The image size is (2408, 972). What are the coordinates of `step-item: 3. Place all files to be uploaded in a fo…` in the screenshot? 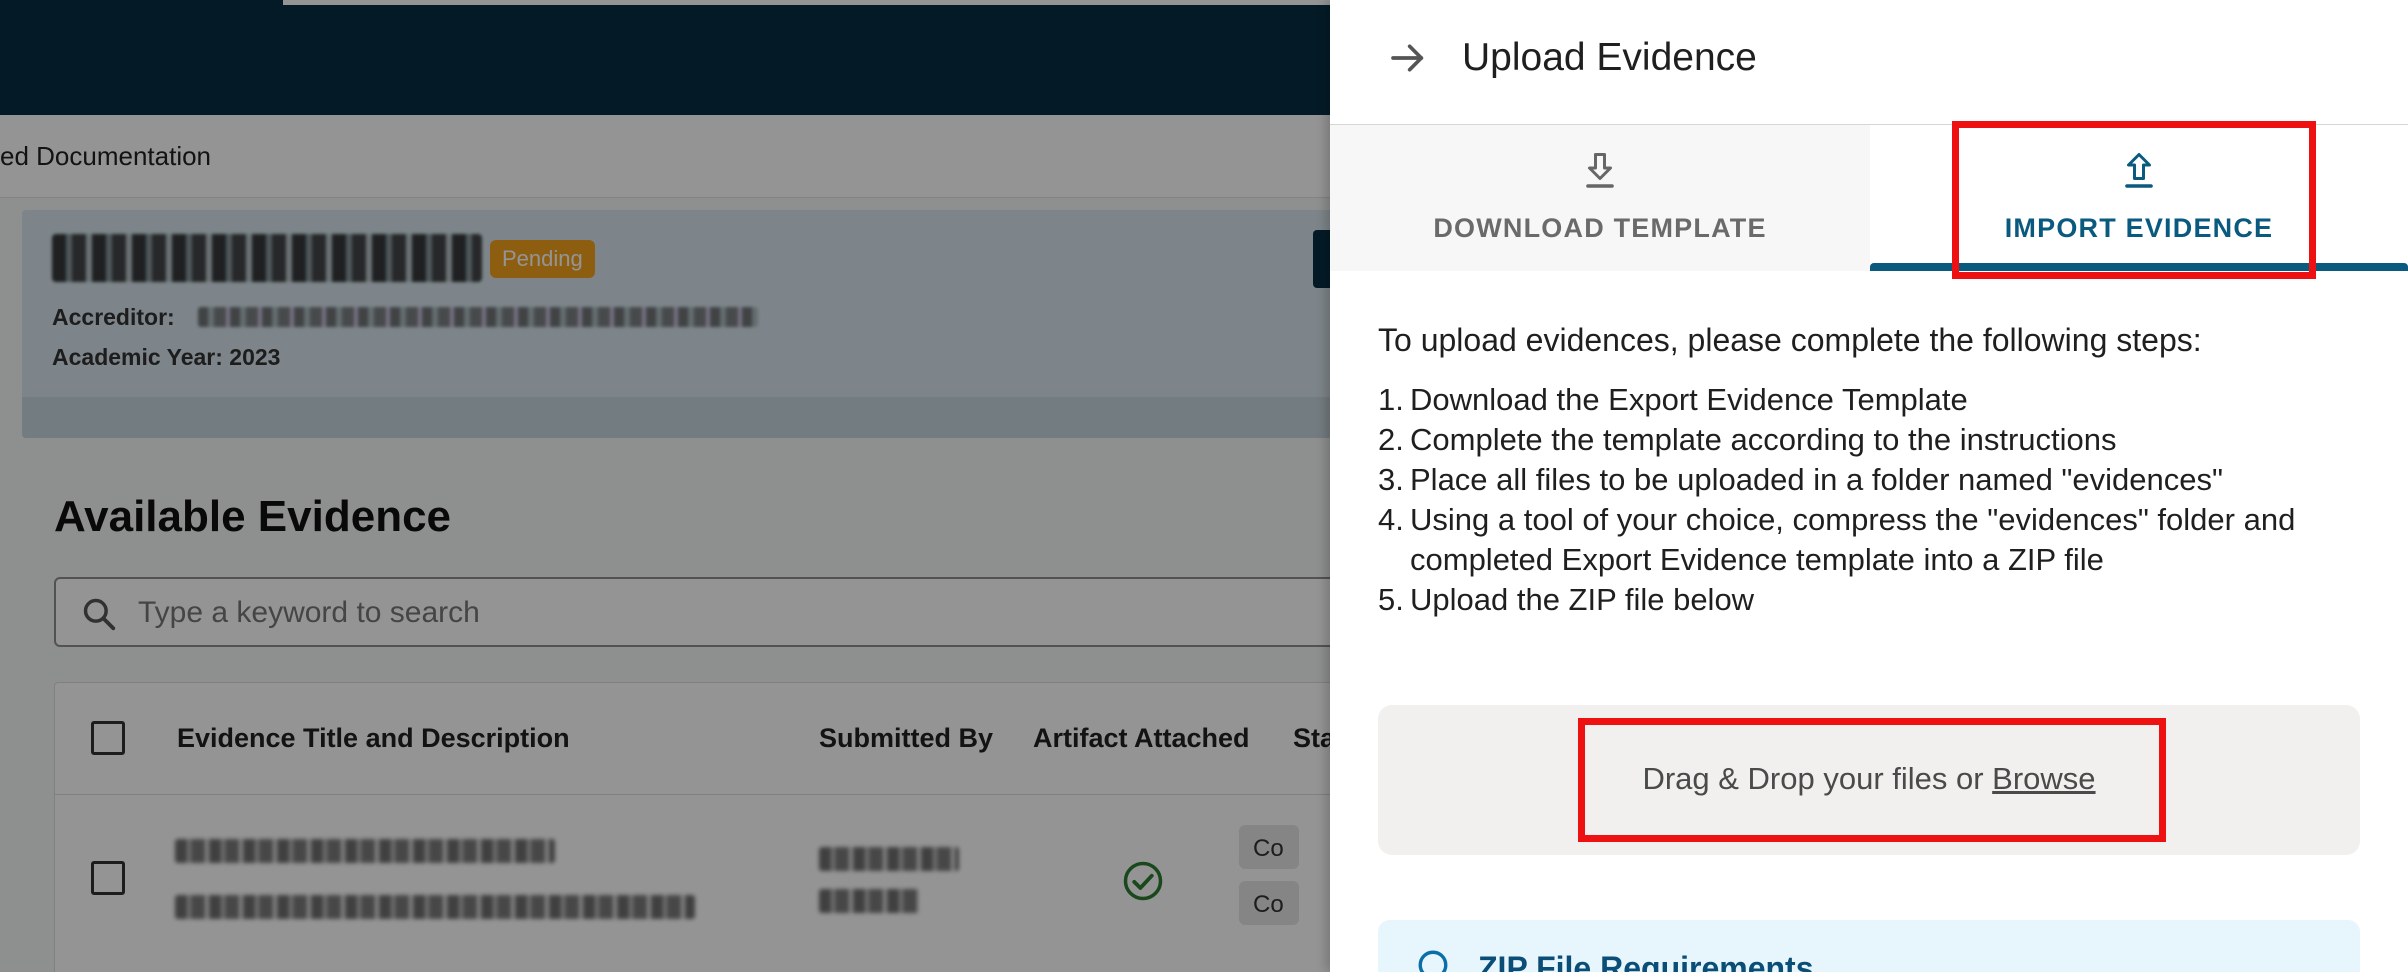 It's located at (1801, 479).